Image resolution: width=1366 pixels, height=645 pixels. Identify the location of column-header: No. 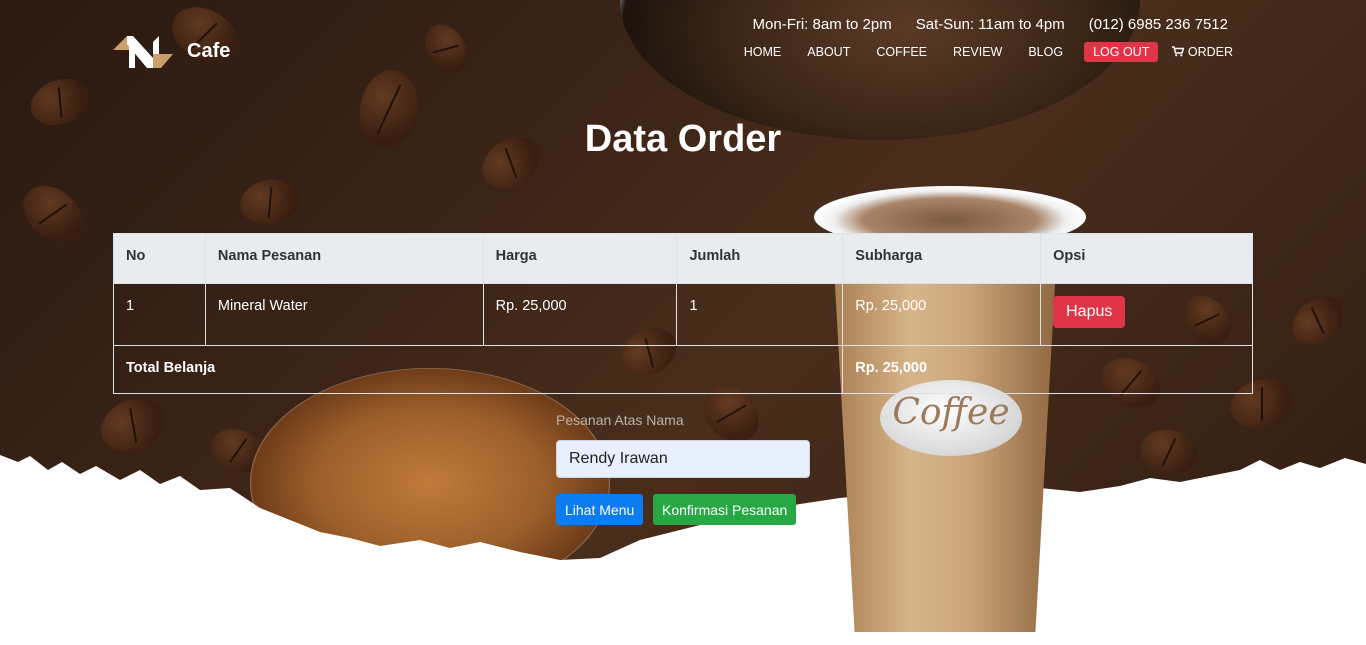
(159, 258).